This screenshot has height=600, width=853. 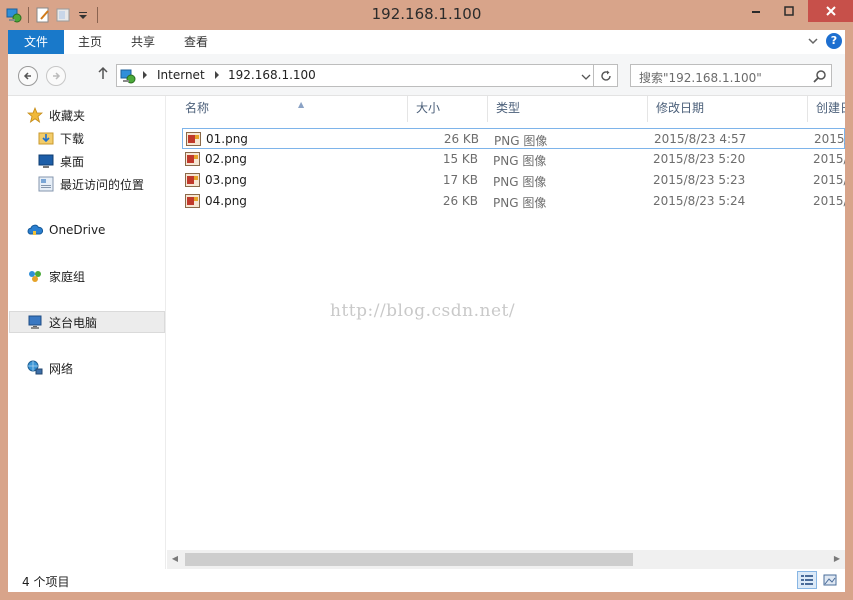 I want to click on file-size: 15 KB, so click(x=460, y=159).